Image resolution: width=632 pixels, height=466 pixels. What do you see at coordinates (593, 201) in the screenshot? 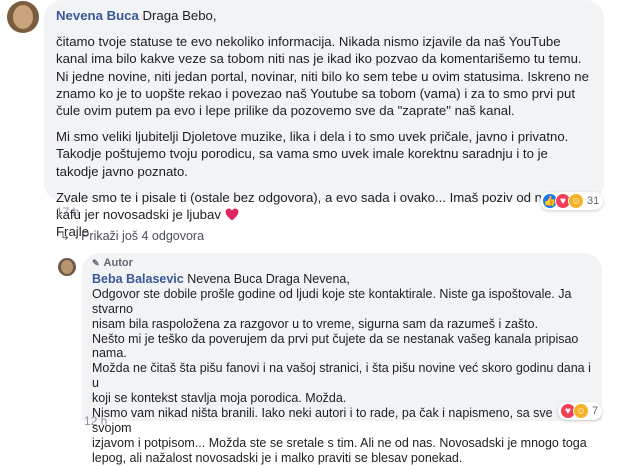
I see `reaction-count: 31` at bounding box center [593, 201].